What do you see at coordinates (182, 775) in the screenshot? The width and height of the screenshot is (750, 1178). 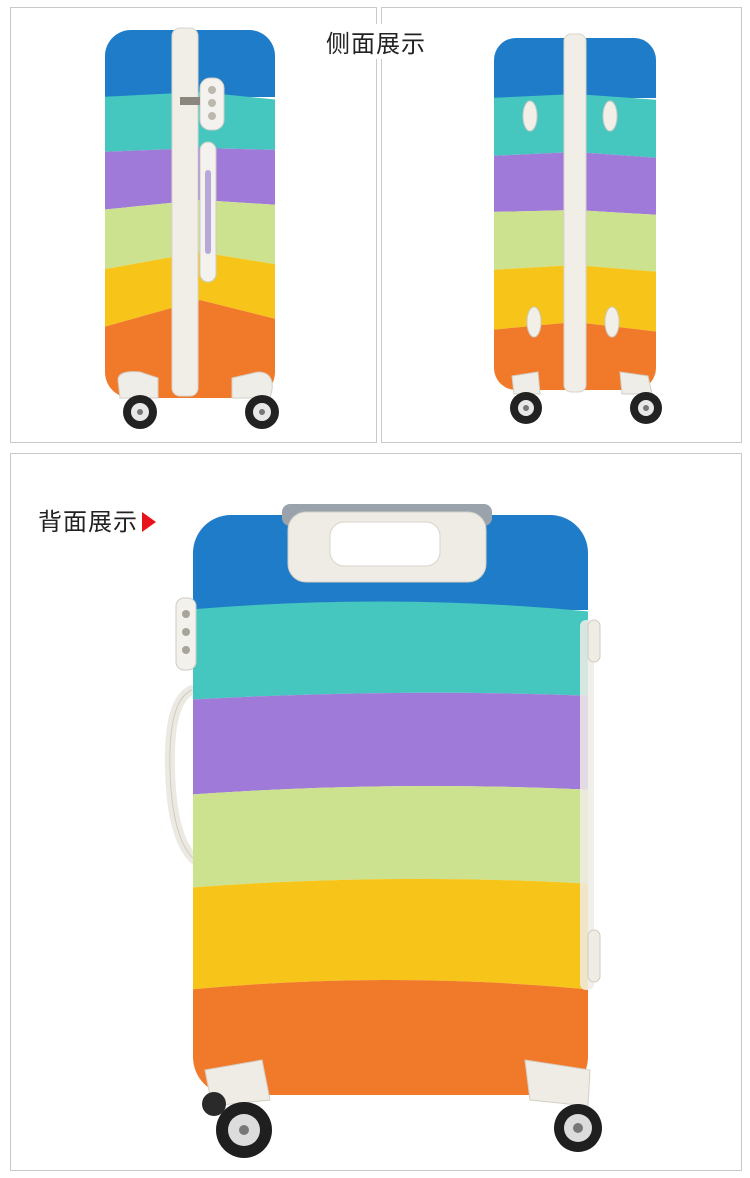 I see `side-handle` at bounding box center [182, 775].